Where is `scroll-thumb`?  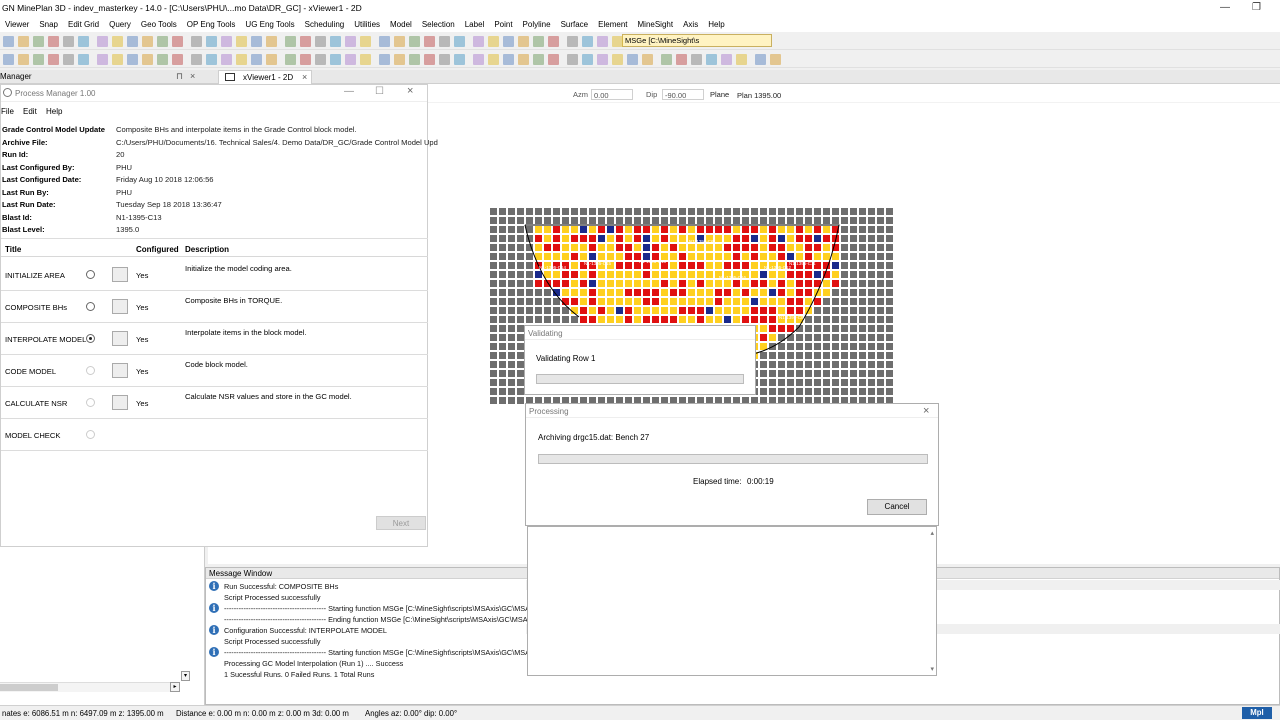 scroll-thumb is located at coordinates (29, 687).